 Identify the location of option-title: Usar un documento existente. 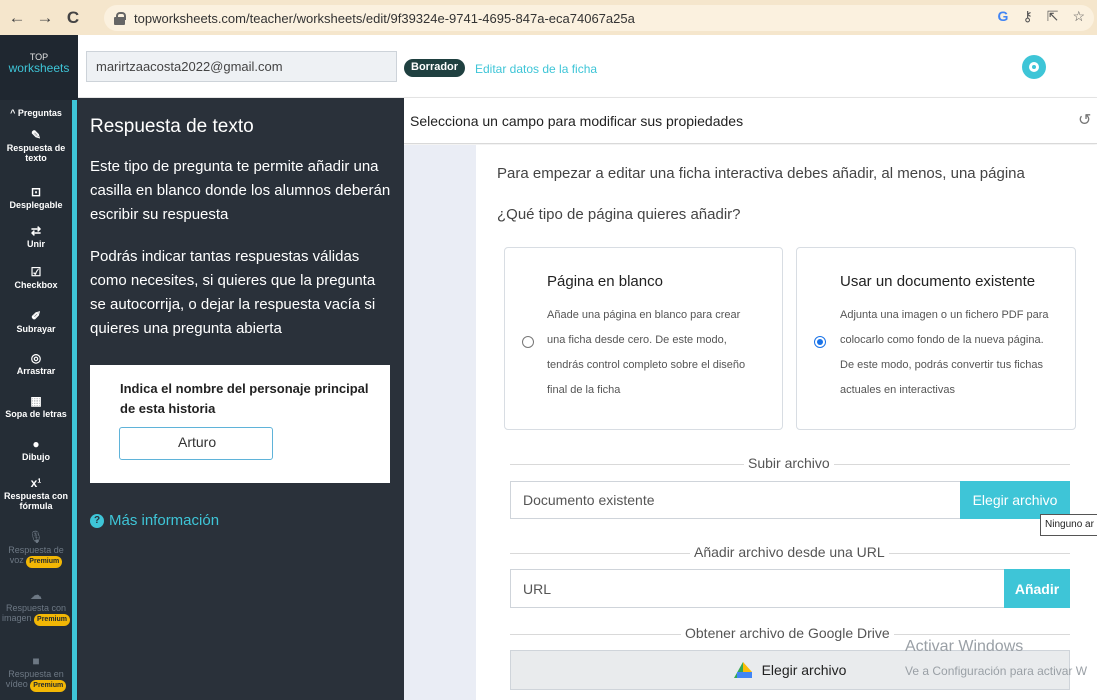
(938, 281).